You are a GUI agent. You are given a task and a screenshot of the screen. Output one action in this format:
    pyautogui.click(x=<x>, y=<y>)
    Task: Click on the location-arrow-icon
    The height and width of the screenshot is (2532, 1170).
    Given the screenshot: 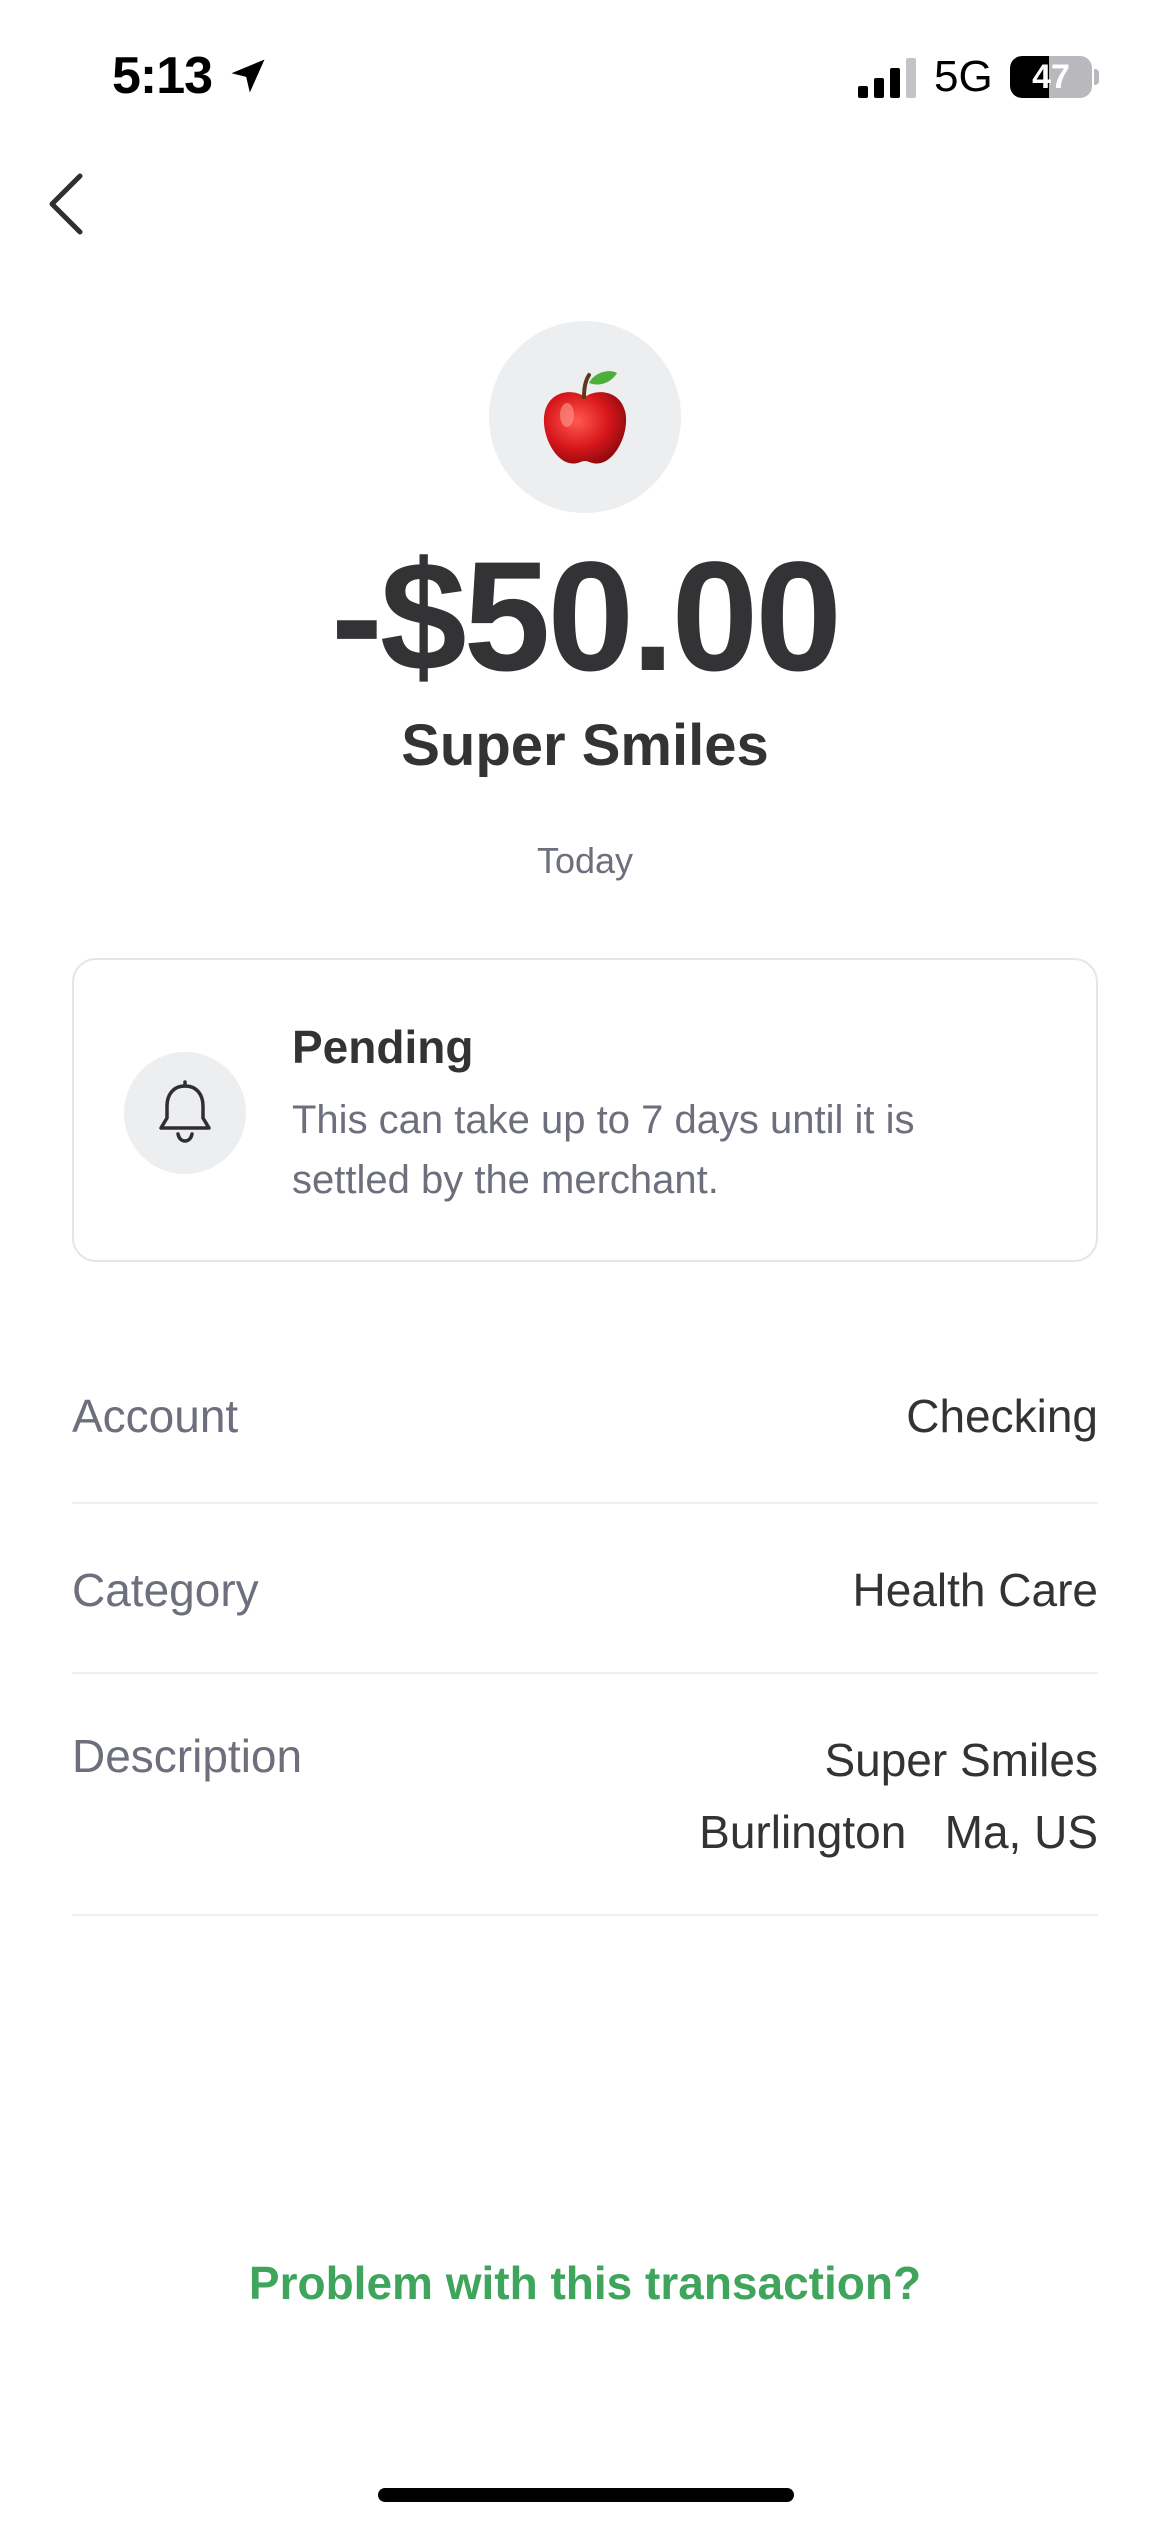 What is the action you would take?
    pyautogui.click(x=248, y=76)
    